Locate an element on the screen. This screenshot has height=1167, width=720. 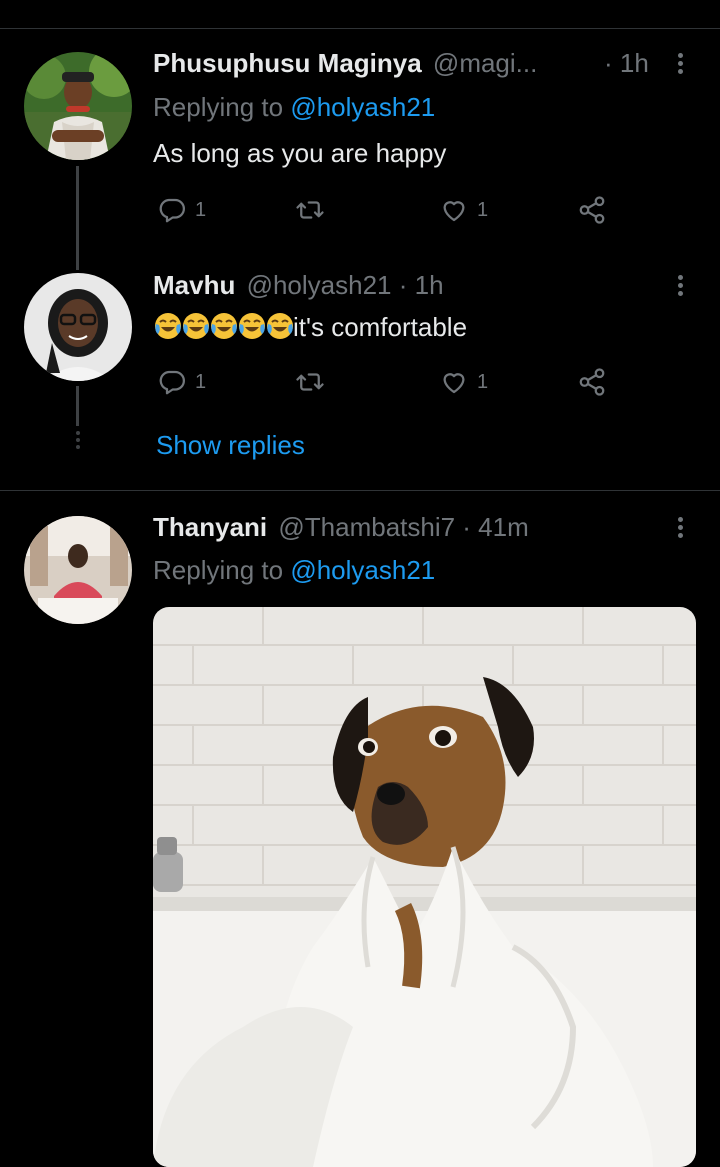
tweet-header: Thanyani @Thambatshi7 · 41m is located at coordinates (341, 527).